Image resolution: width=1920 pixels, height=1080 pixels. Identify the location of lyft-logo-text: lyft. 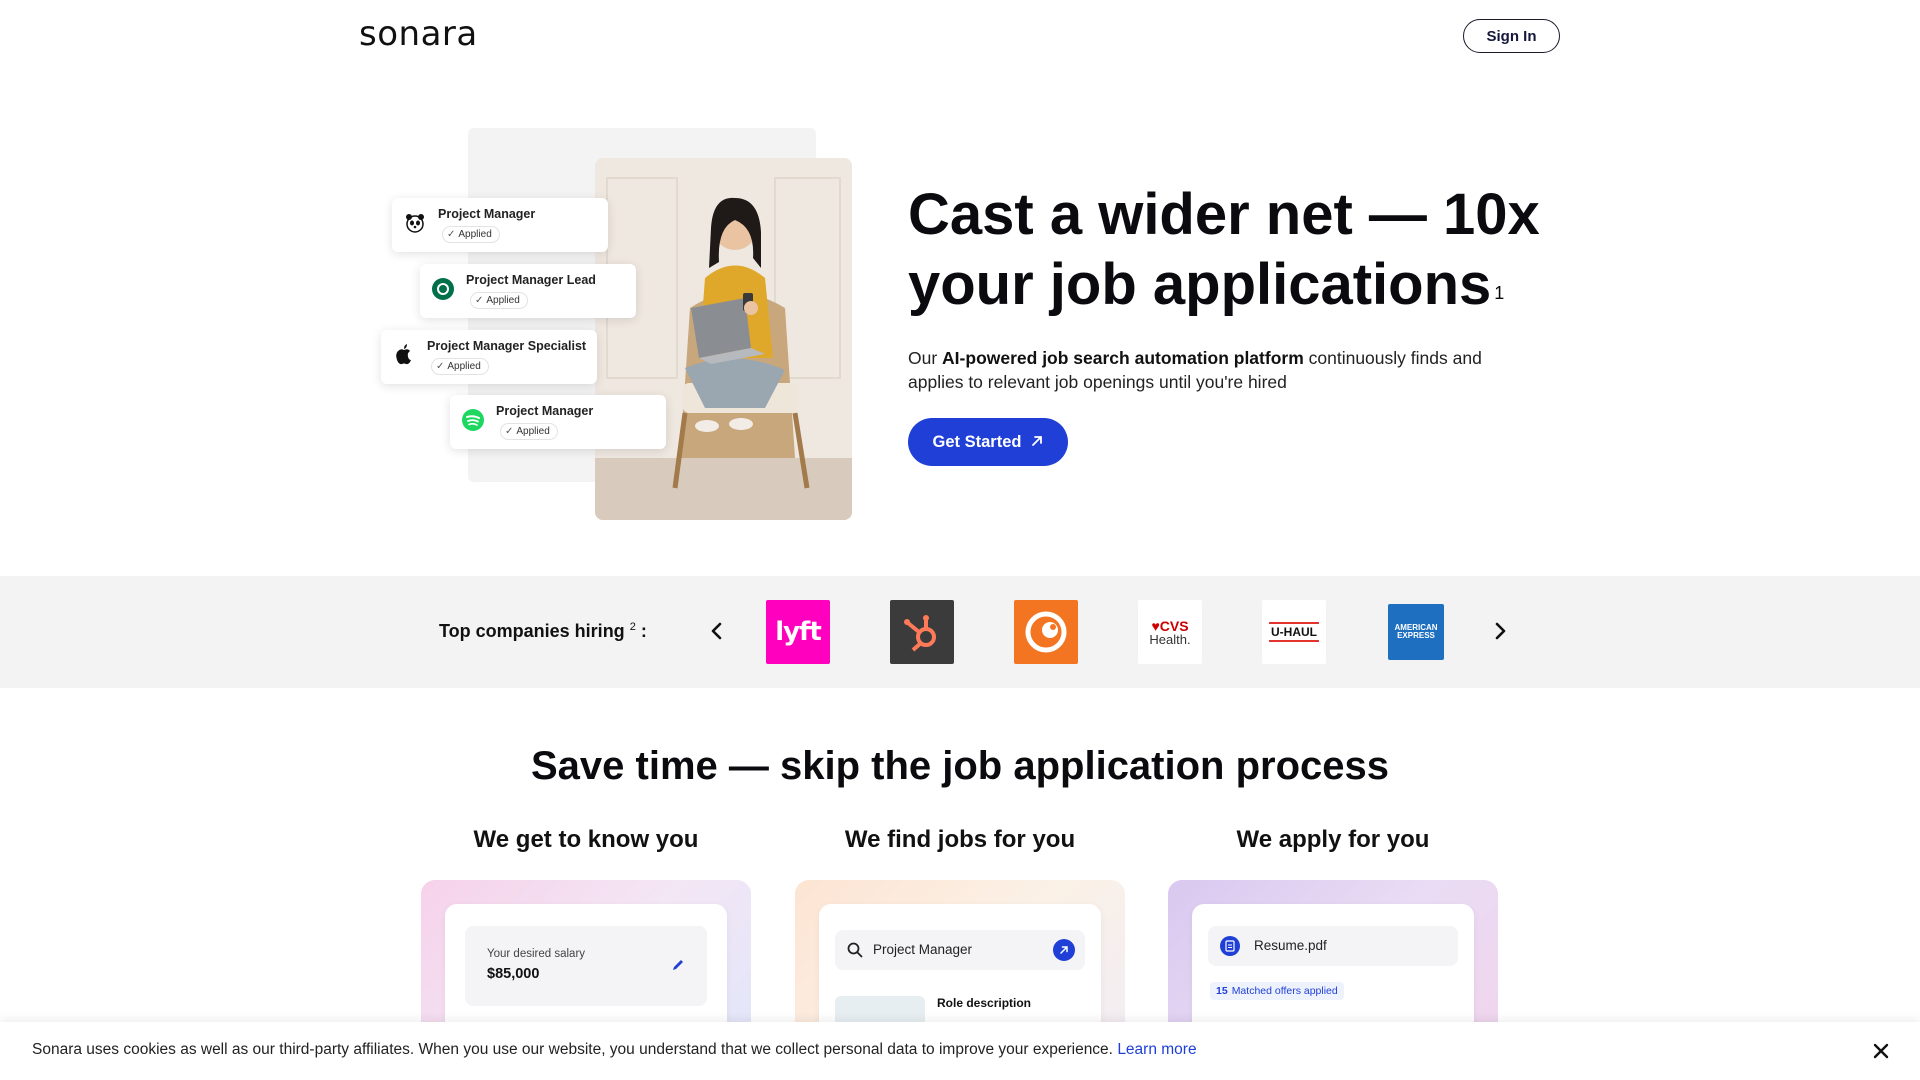
(798, 632).